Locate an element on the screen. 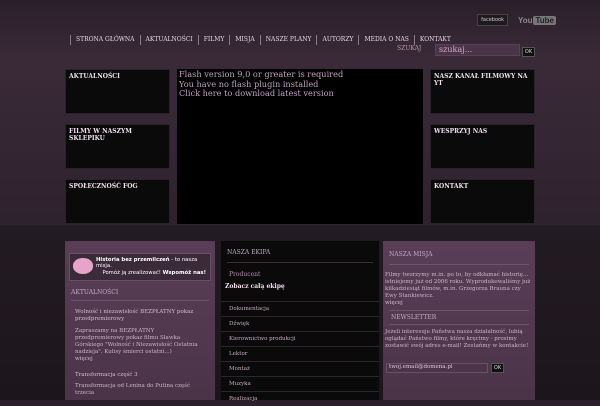 Image resolution: width=600 pixels, height=406 pixels. nav-news: AKTUALNOŚCI is located at coordinates (168, 40).